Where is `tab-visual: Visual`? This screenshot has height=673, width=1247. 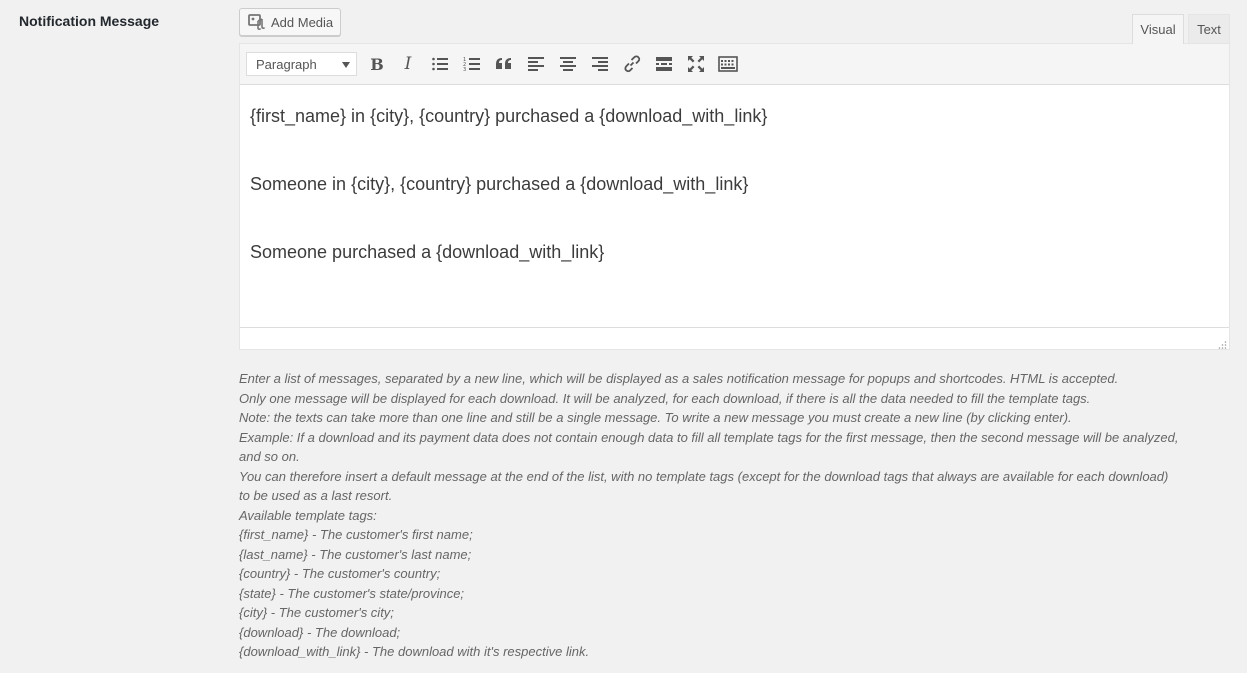
tab-visual: Visual is located at coordinates (1158, 29).